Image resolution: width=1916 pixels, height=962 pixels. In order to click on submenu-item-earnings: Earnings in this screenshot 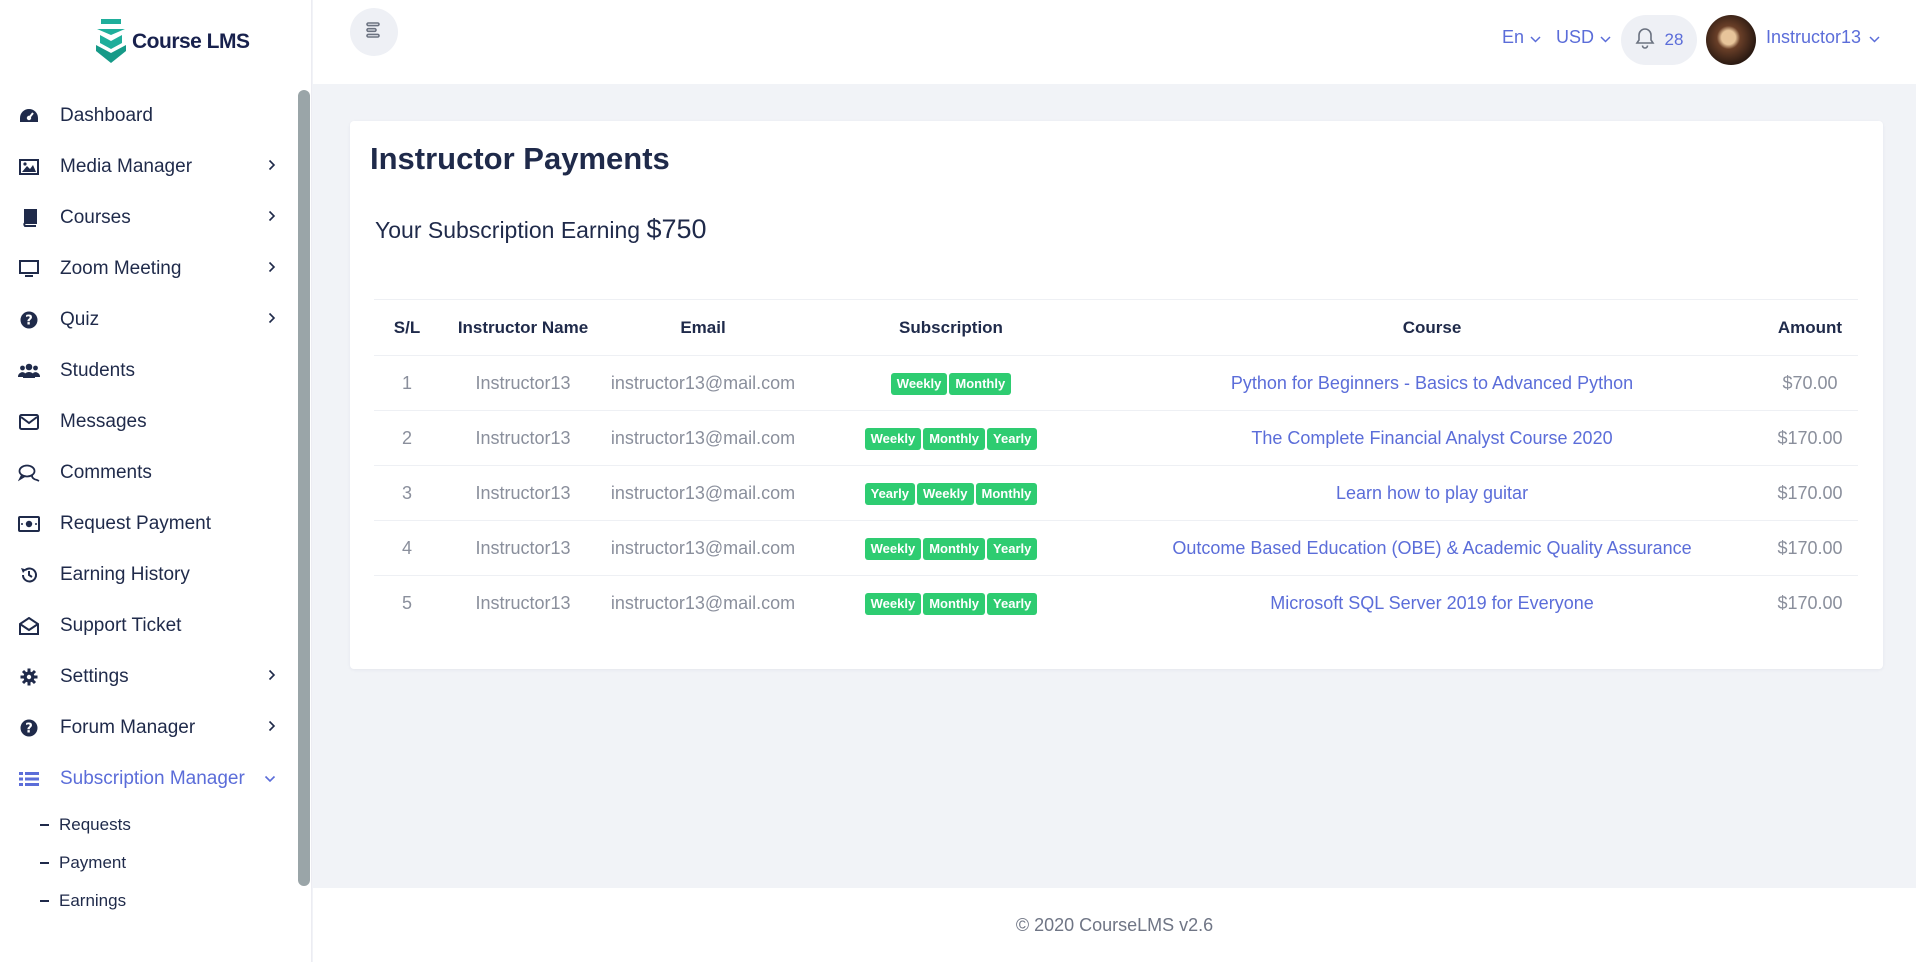, I will do `click(148, 901)`.